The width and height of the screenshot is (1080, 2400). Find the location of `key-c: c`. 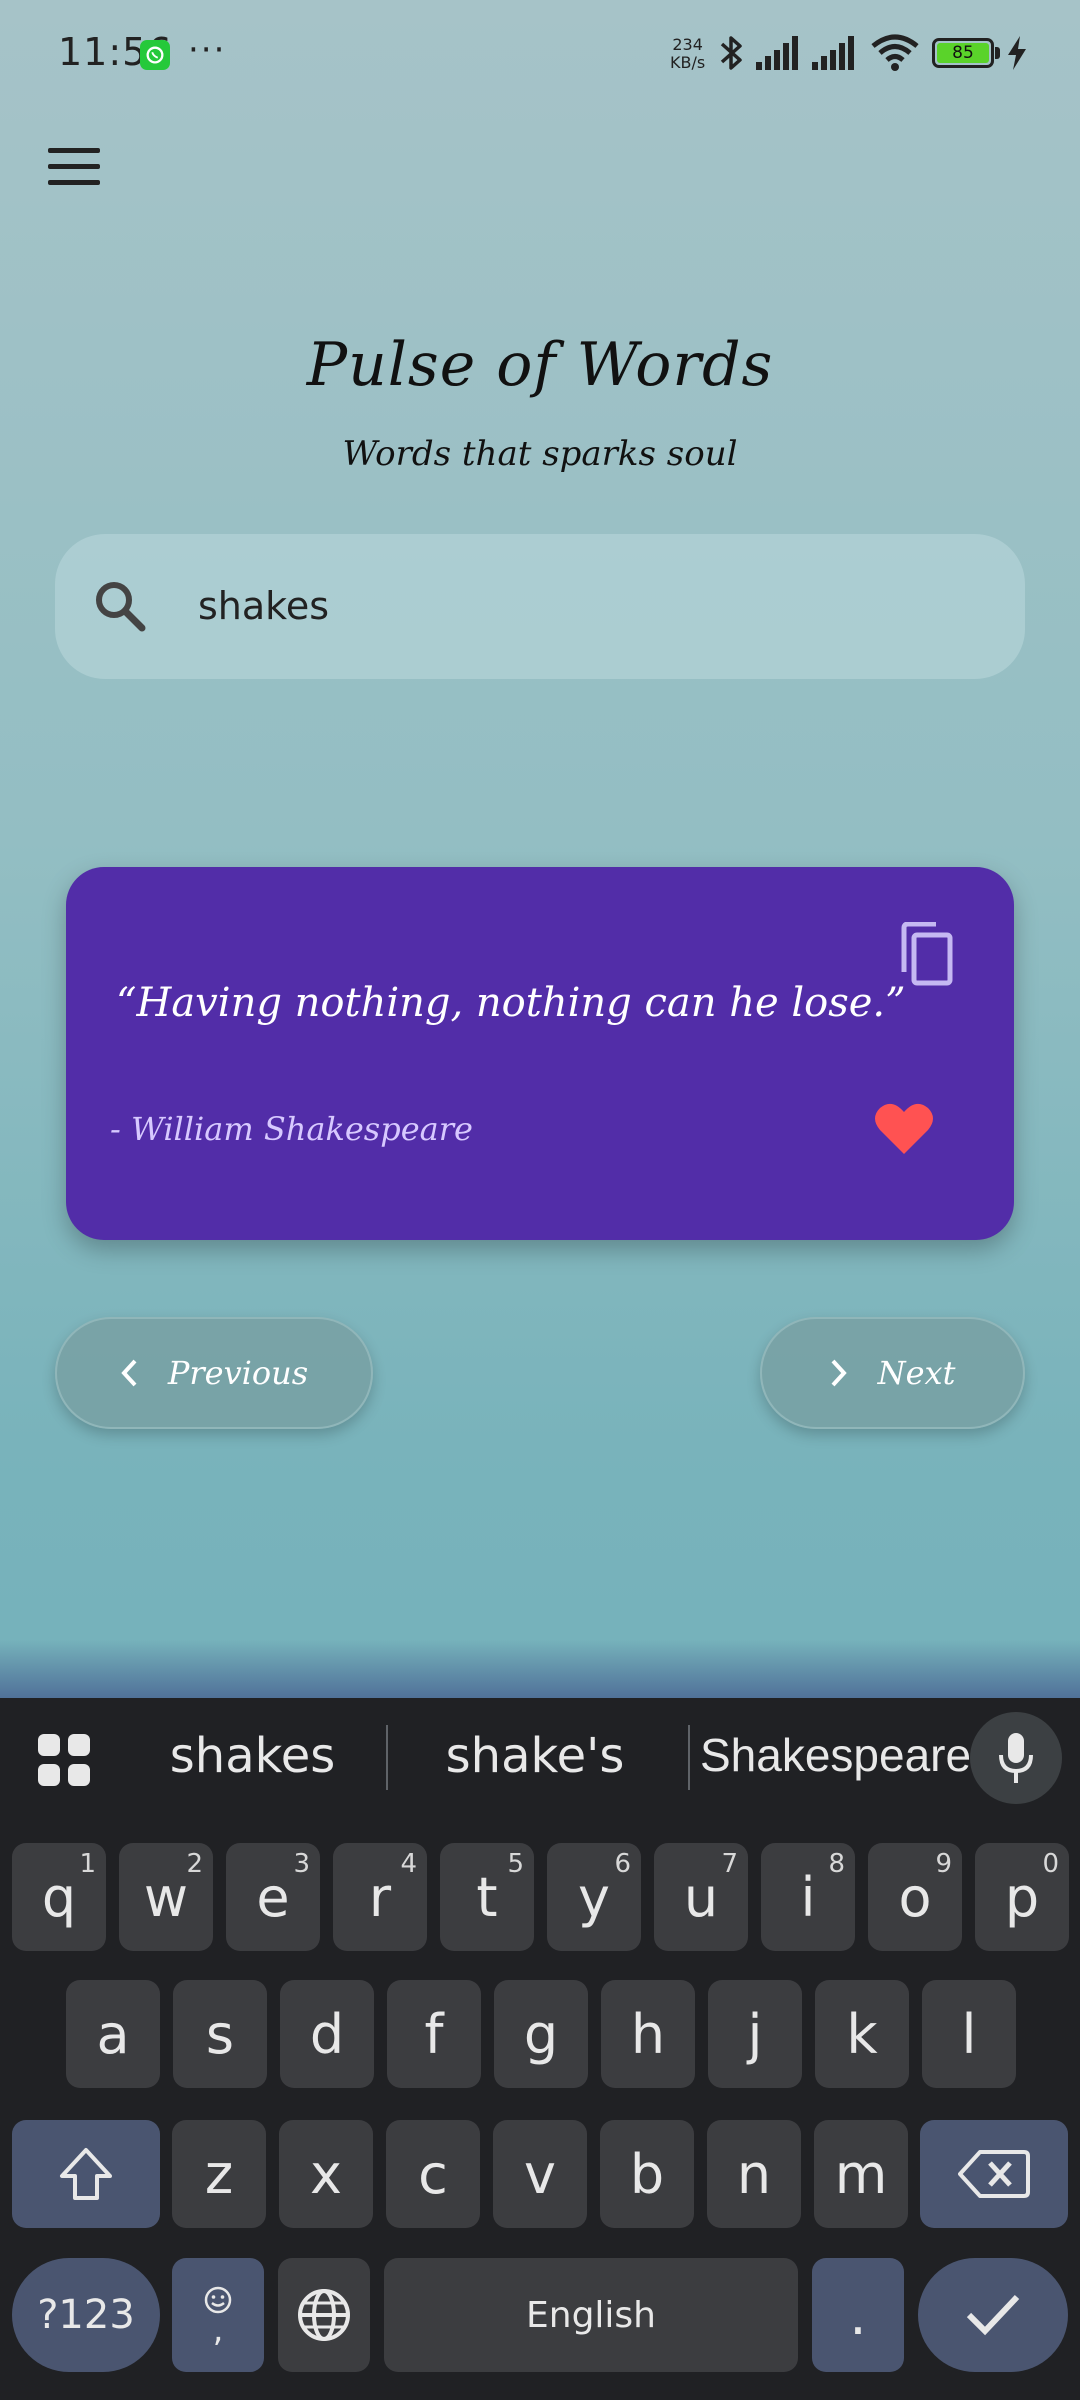

key-c: c is located at coordinates (433, 2174).